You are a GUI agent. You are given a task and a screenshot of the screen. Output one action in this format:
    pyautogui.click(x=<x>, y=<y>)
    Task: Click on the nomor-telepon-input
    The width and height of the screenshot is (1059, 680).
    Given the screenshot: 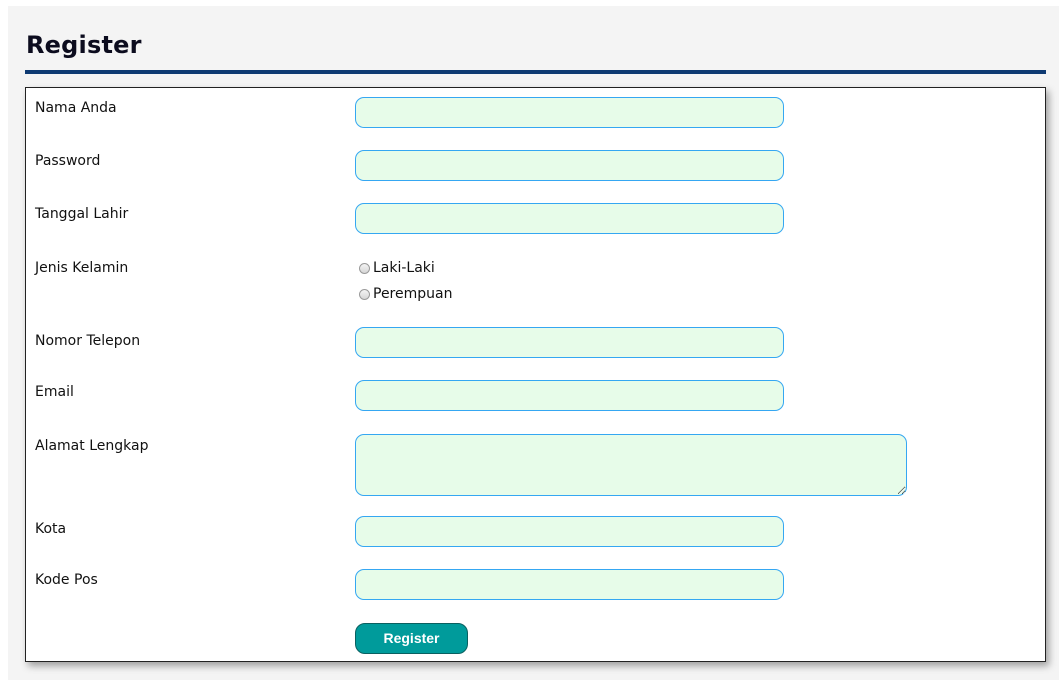 What is the action you would take?
    pyautogui.click(x=569, y=342)
    